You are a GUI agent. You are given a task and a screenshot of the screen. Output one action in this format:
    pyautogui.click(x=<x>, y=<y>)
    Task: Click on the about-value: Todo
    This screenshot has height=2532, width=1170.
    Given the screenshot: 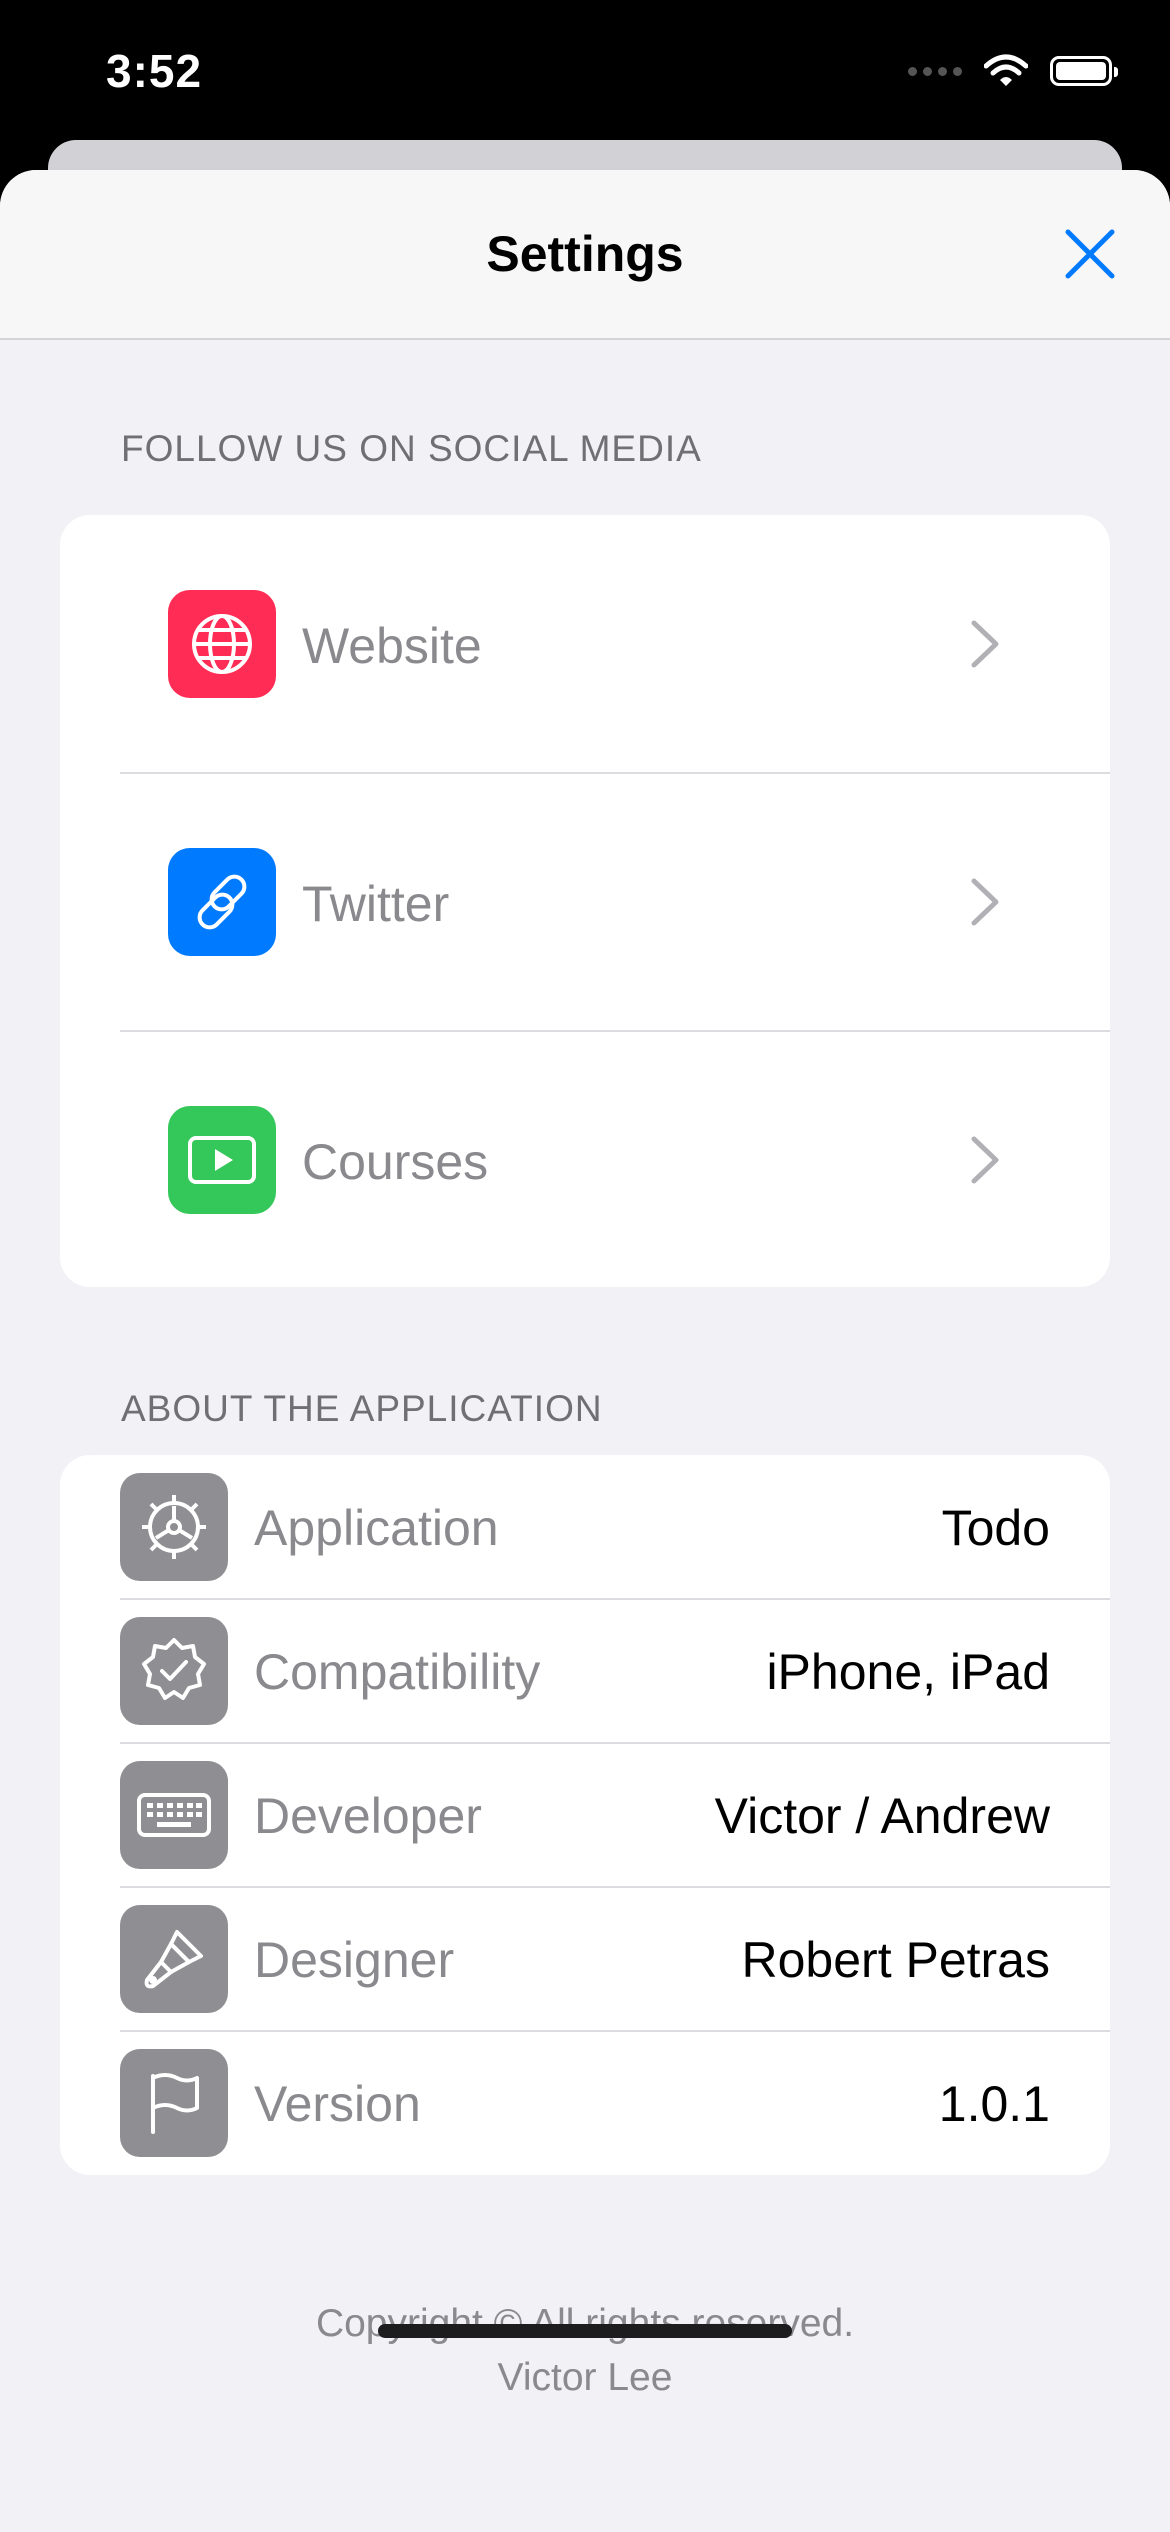 What is the action you would take?
    pyautogui.click(x=995, y=1528)
    